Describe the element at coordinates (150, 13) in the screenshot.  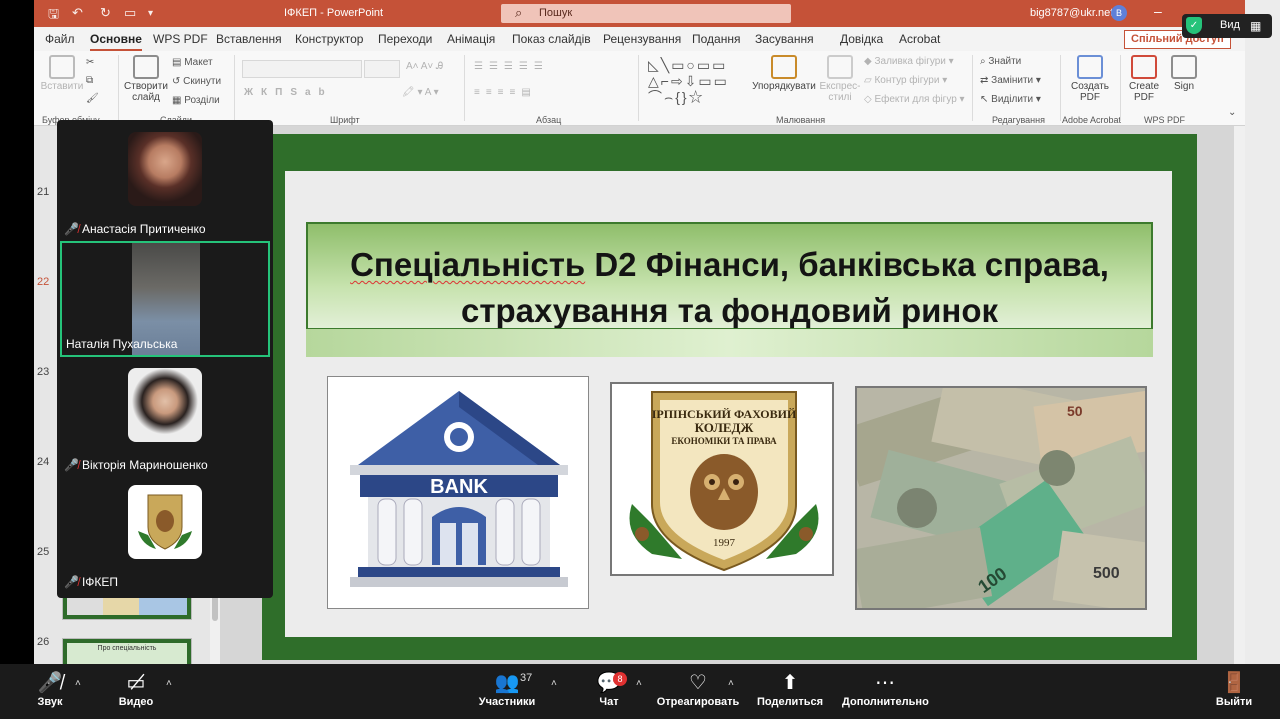
I see `customize-qat-icon: ▾` at that location.